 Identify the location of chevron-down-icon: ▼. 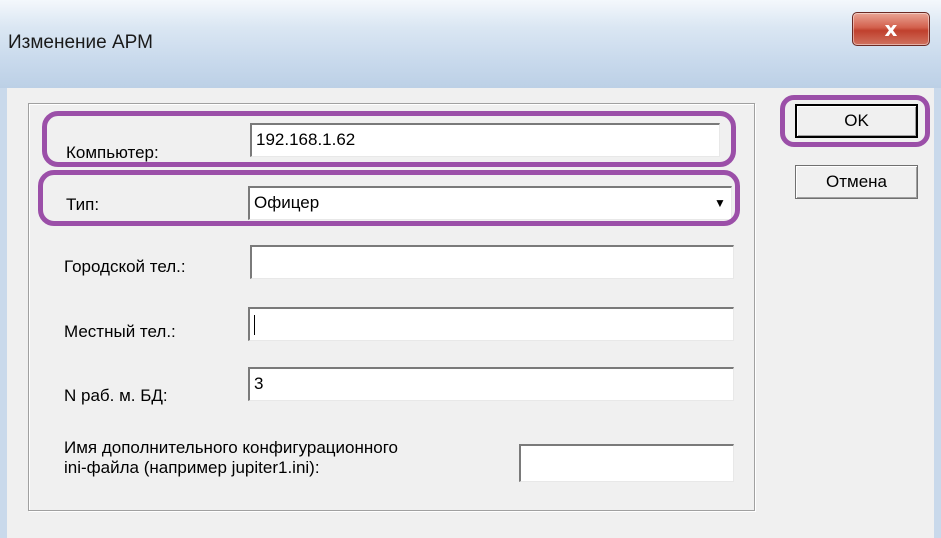
(720, 203).